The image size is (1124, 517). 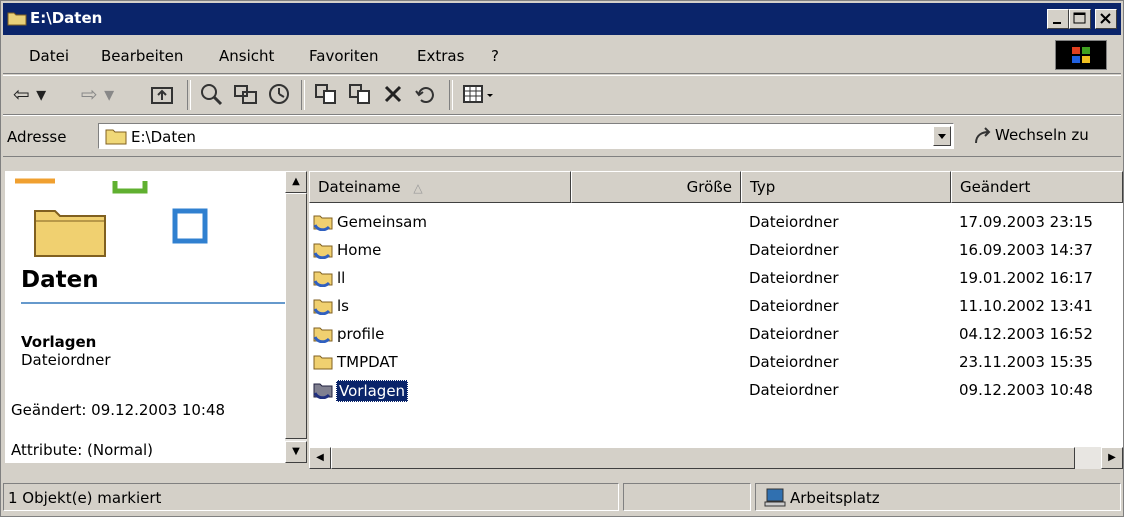 I want to click on column-label-name: Dateiname, so click(x=359, y=187).